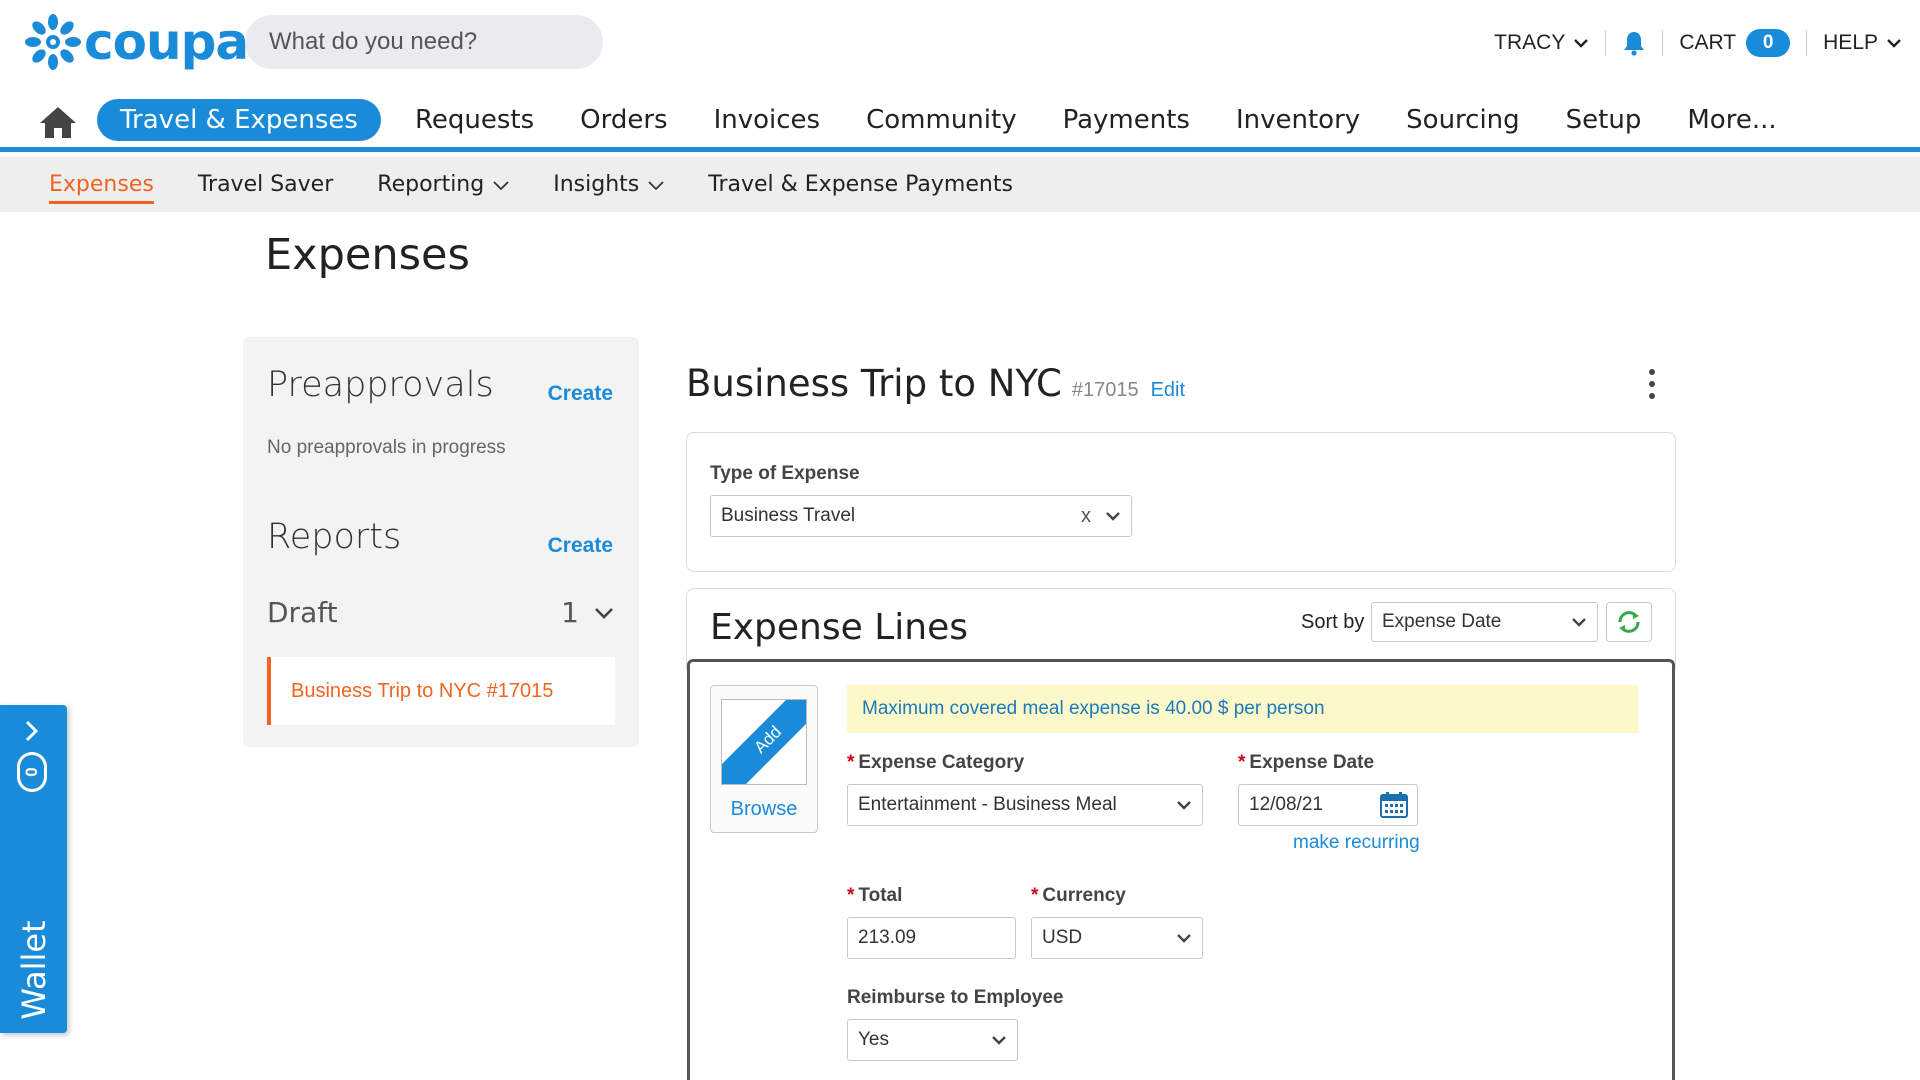 The width and height of the screenshot is (1920, 1080). I want to click on cart-button: CART 0, so click(1734, 43).